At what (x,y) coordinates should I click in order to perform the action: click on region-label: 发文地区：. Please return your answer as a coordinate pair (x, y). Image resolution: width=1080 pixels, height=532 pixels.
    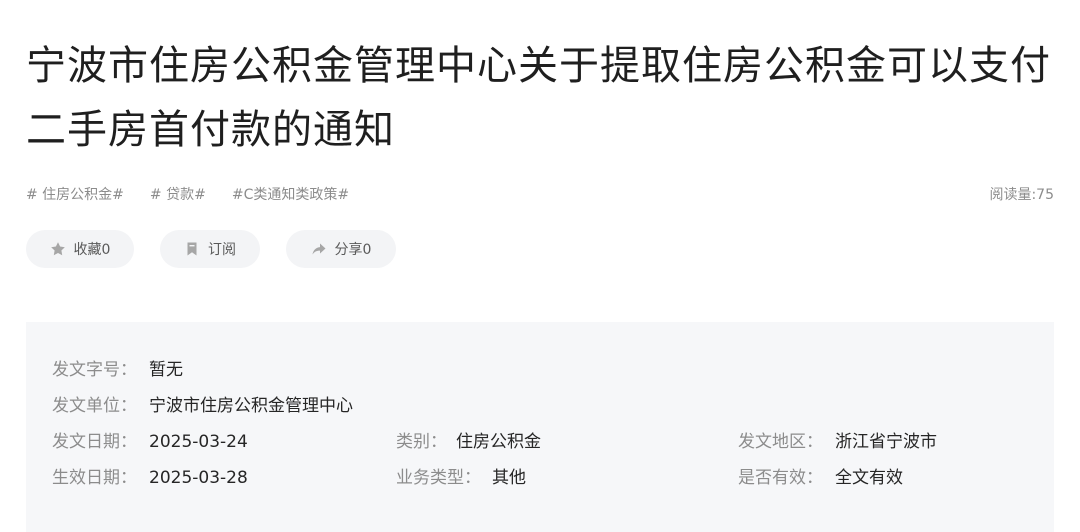
    Looking at the image, I should click on (780, 442).